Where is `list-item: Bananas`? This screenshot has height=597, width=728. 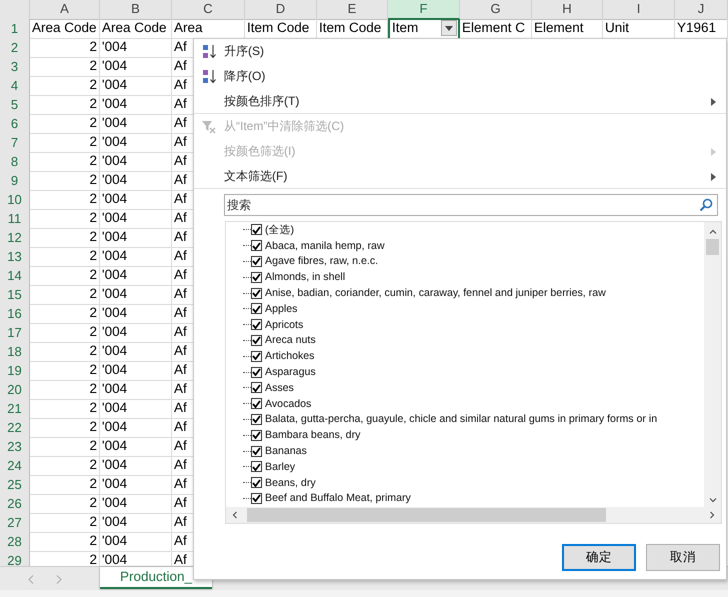
list-item: Bananas is located at coordinates (473, 451).